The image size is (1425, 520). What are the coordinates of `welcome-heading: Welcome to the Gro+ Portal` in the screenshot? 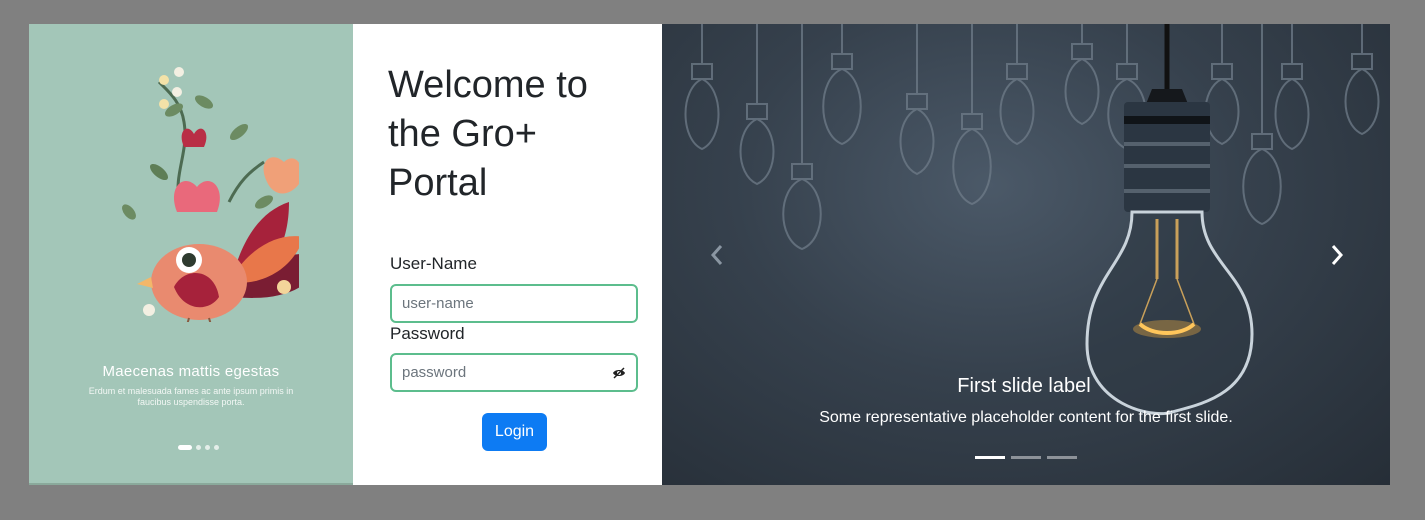 It's located at (488, 134).